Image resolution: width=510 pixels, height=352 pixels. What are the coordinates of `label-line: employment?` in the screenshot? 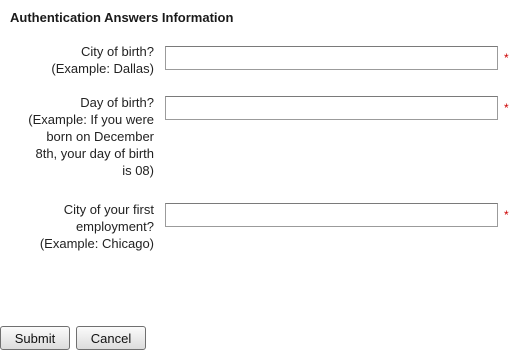 It's located at (114, 226).